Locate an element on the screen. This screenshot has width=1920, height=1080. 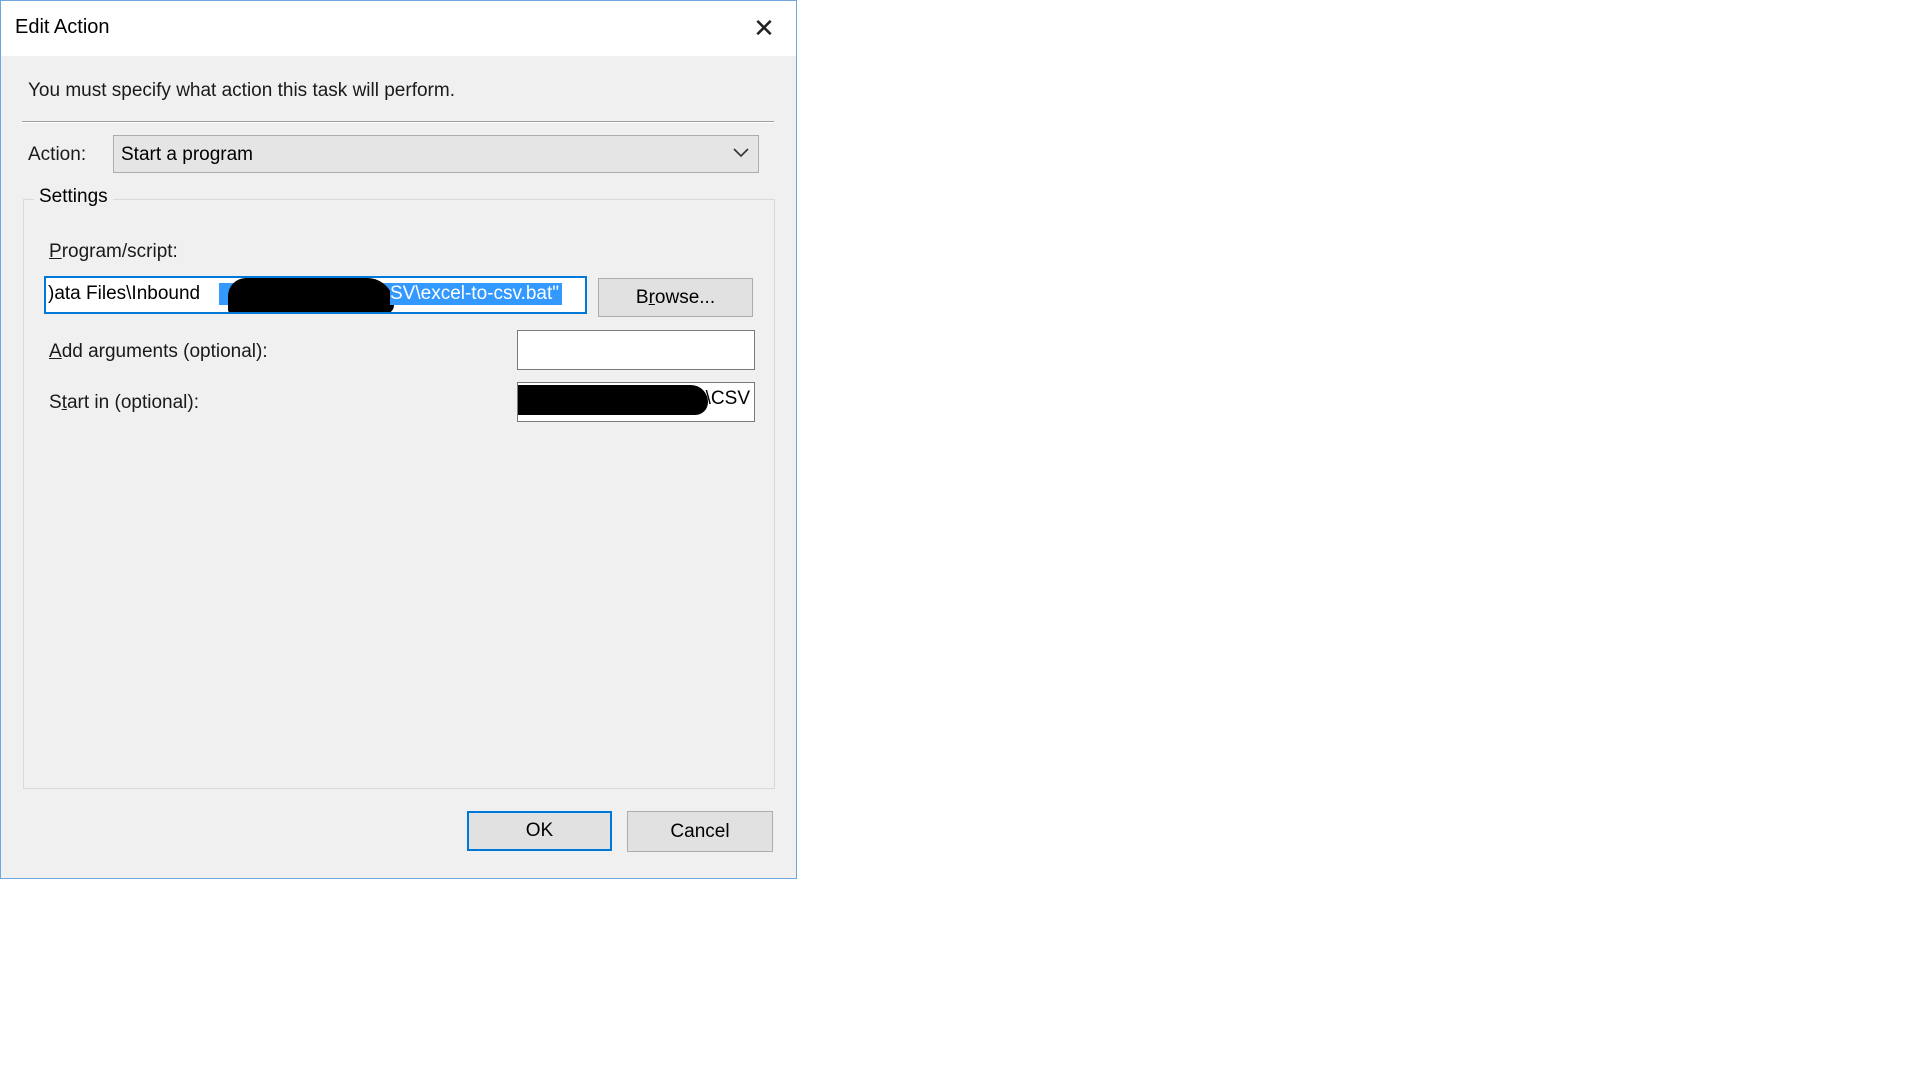
add-arguments-label: Add arguments (optional): is located at coordinates (158, 352).